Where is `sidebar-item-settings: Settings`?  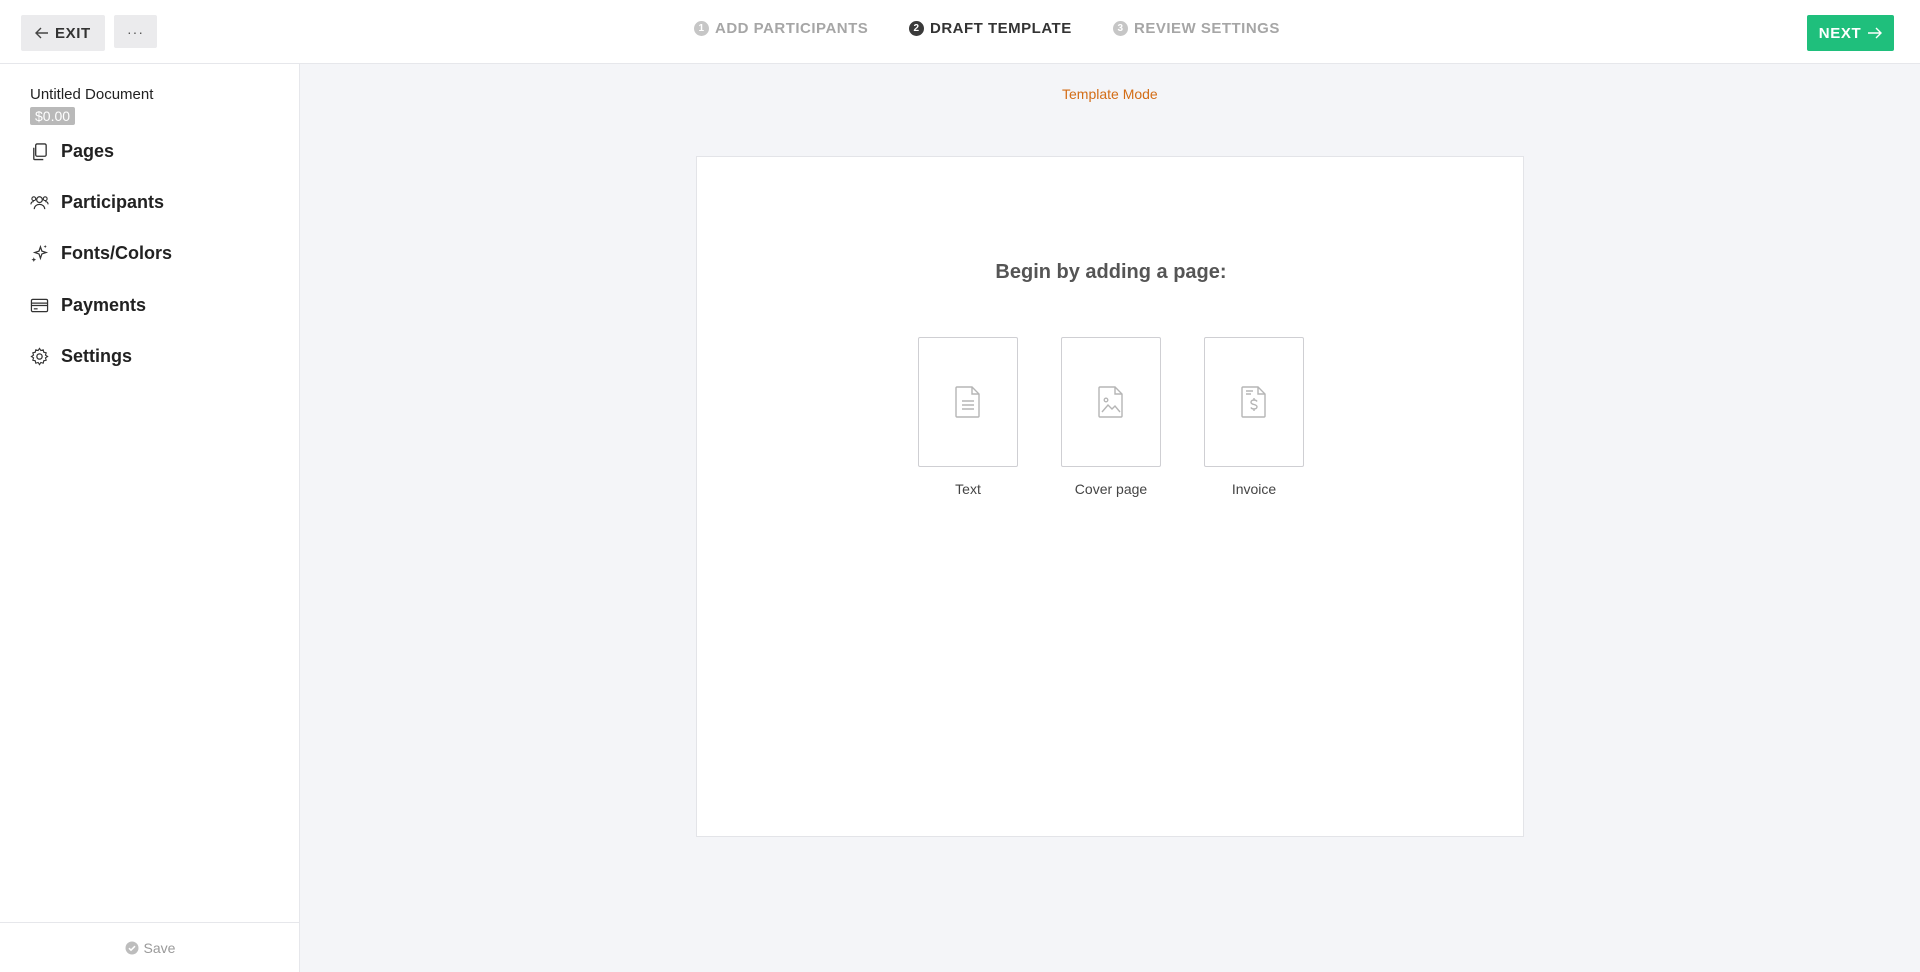
sidebar-item-settings: Settings is located at coordinates (81, 356).